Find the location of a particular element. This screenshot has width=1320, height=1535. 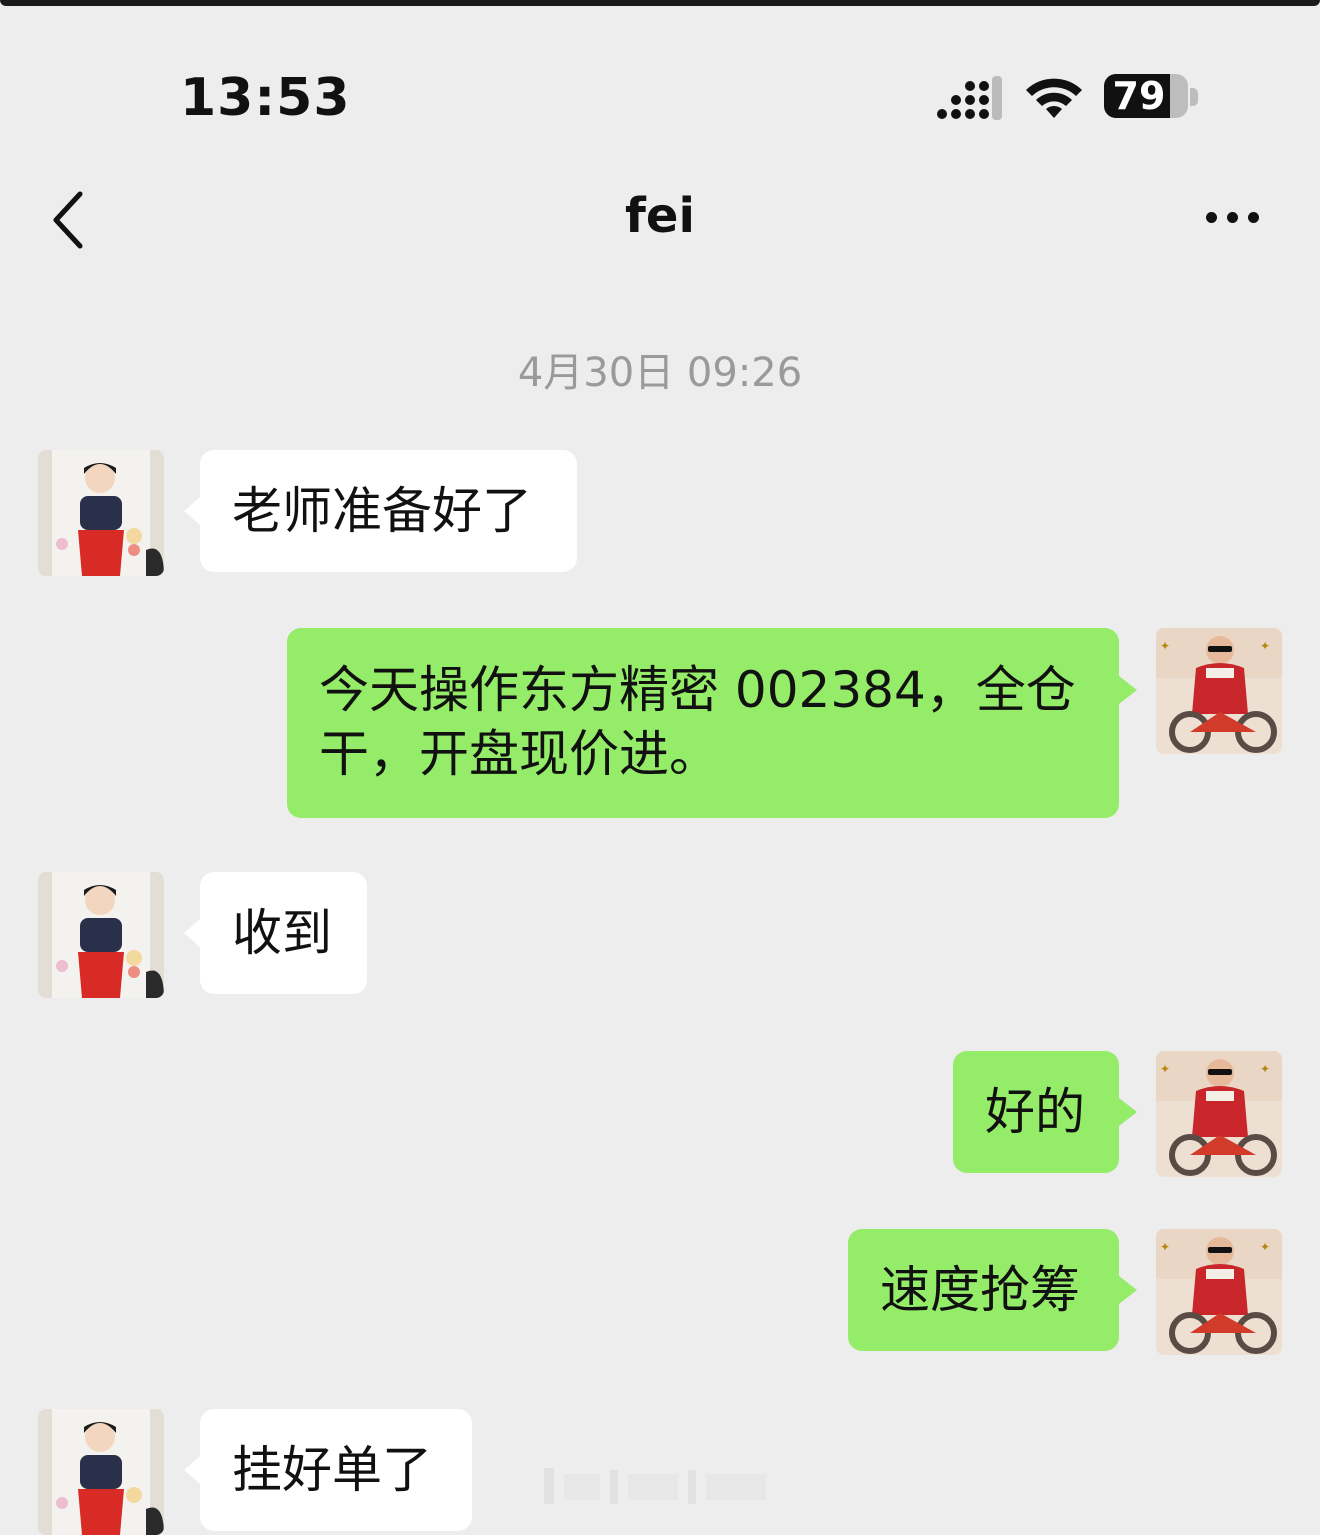

outgoing-message: 好的 is located at coordinates (1036, 1112).